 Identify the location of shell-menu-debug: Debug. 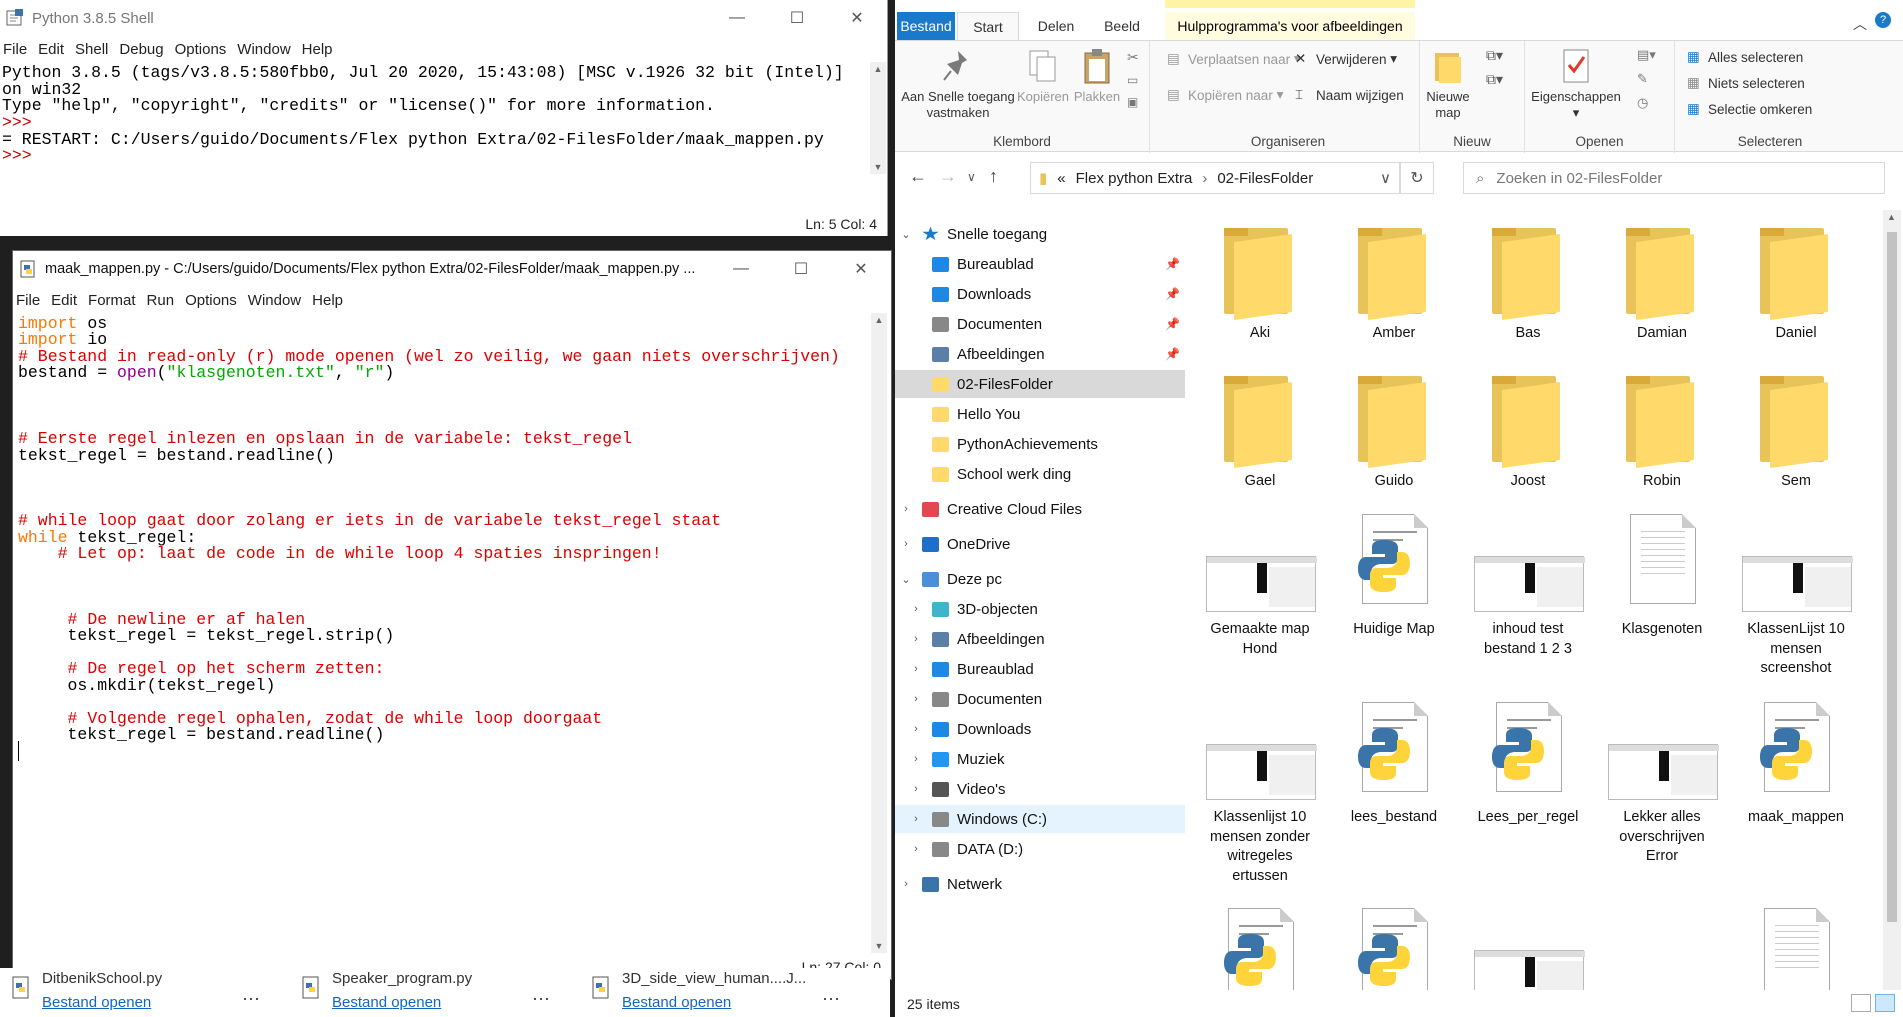
(143, 49).